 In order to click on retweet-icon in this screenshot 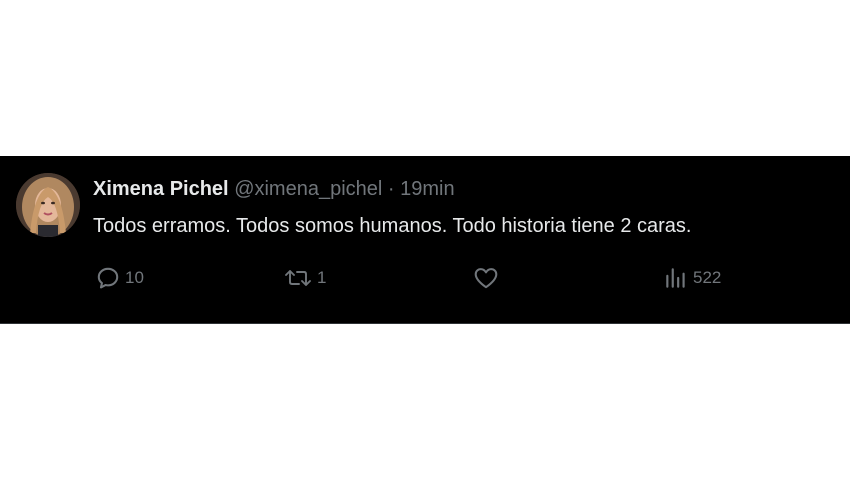, I will do `click(298, 278)`.